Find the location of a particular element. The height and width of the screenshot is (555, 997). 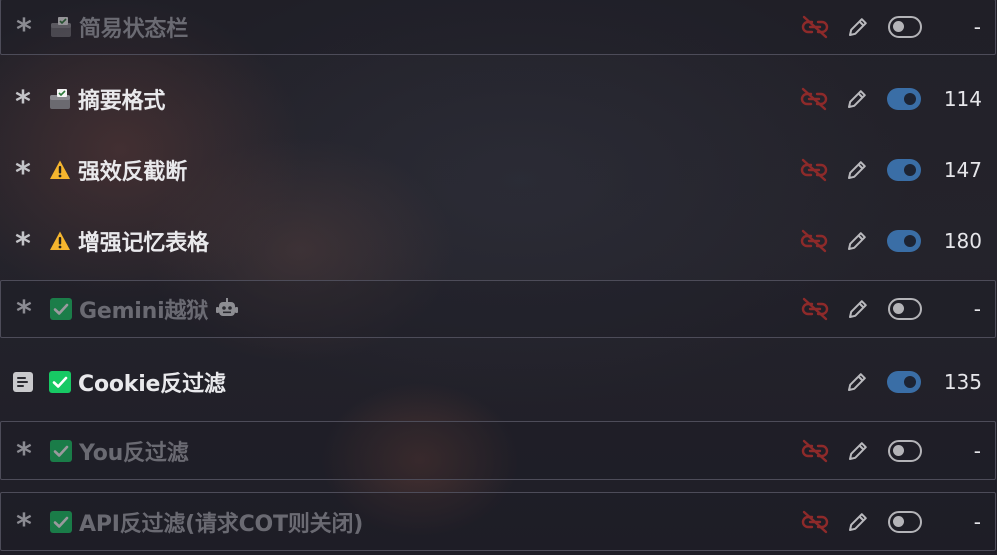

prompt-title-text: 强效反截断 is located at coordinates (133, 172).